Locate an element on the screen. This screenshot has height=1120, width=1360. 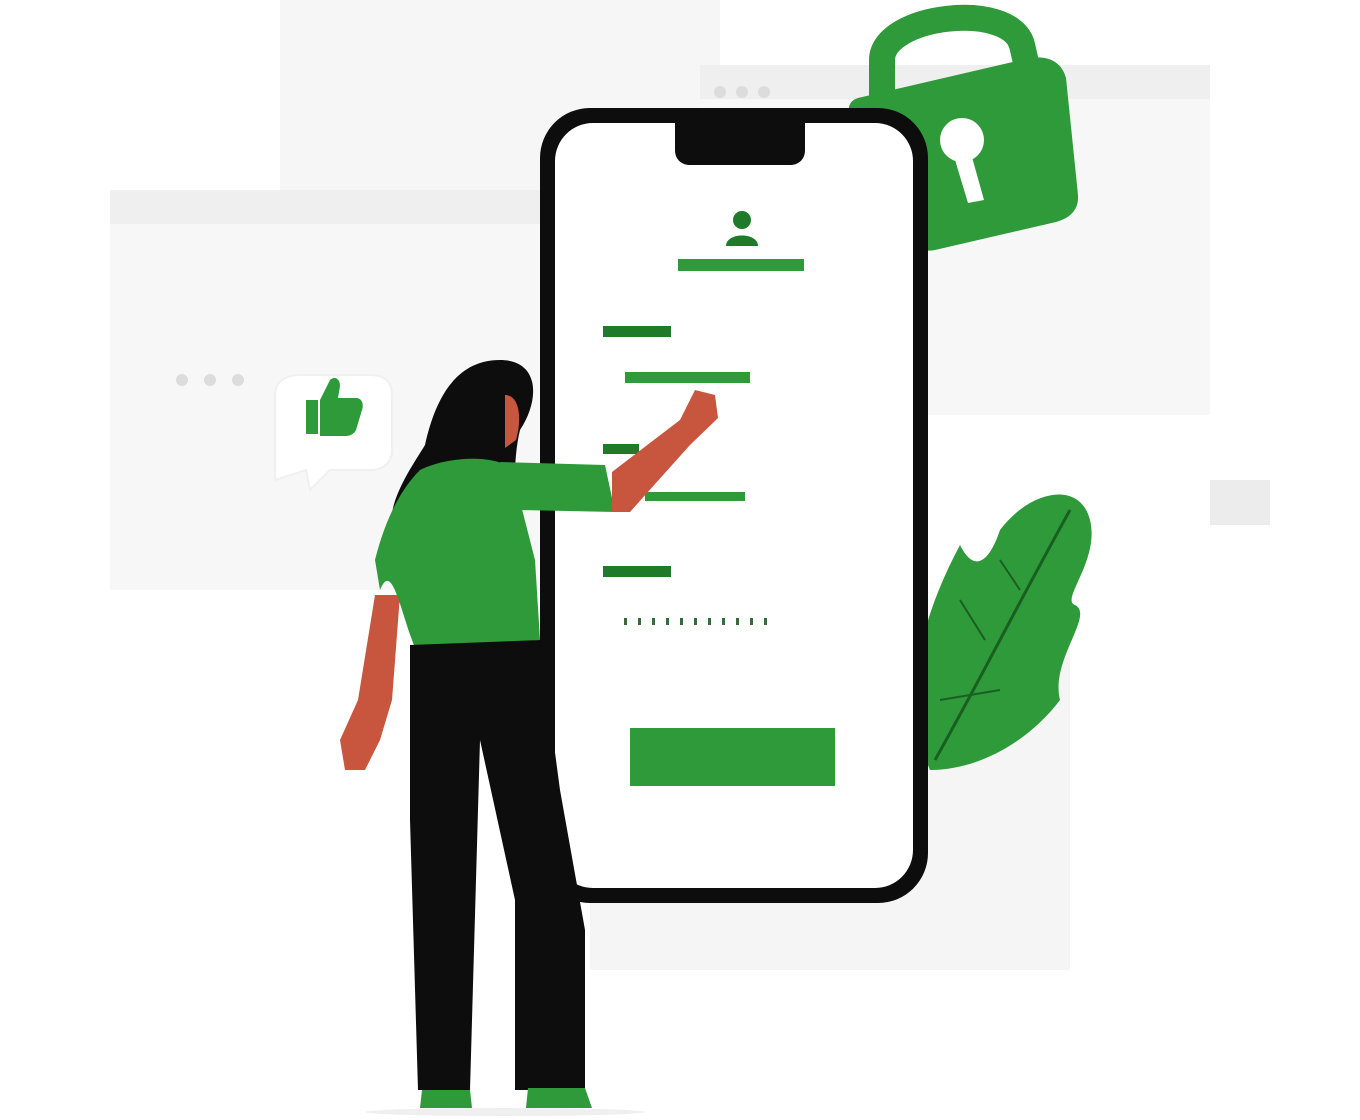
ground-shadow is located at coordinates (505, 1112).